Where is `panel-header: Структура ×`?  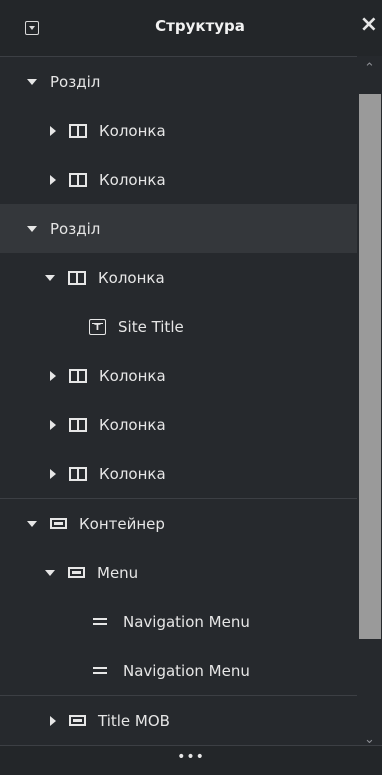 panel-header: Структура × is located at coordinates (191, 28).